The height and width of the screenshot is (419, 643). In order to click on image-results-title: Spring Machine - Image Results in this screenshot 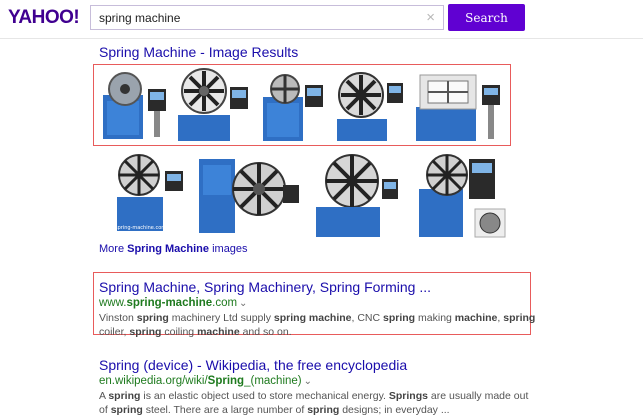, I will do `click(198, 52)`.